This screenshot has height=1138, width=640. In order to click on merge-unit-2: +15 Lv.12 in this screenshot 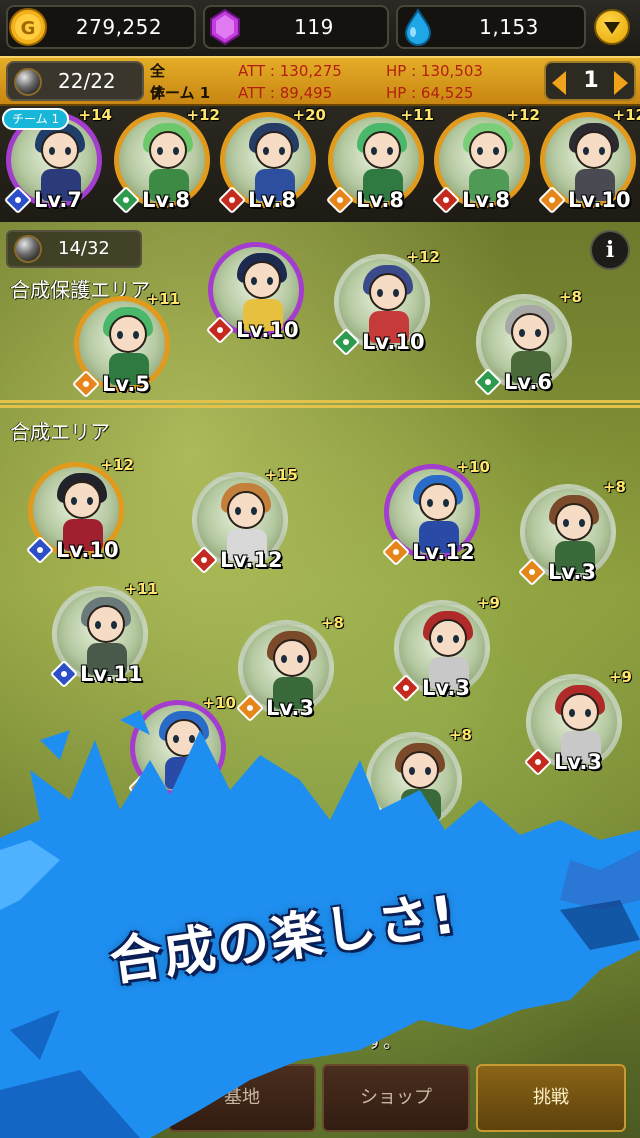, I will do `click(243, 520)`.